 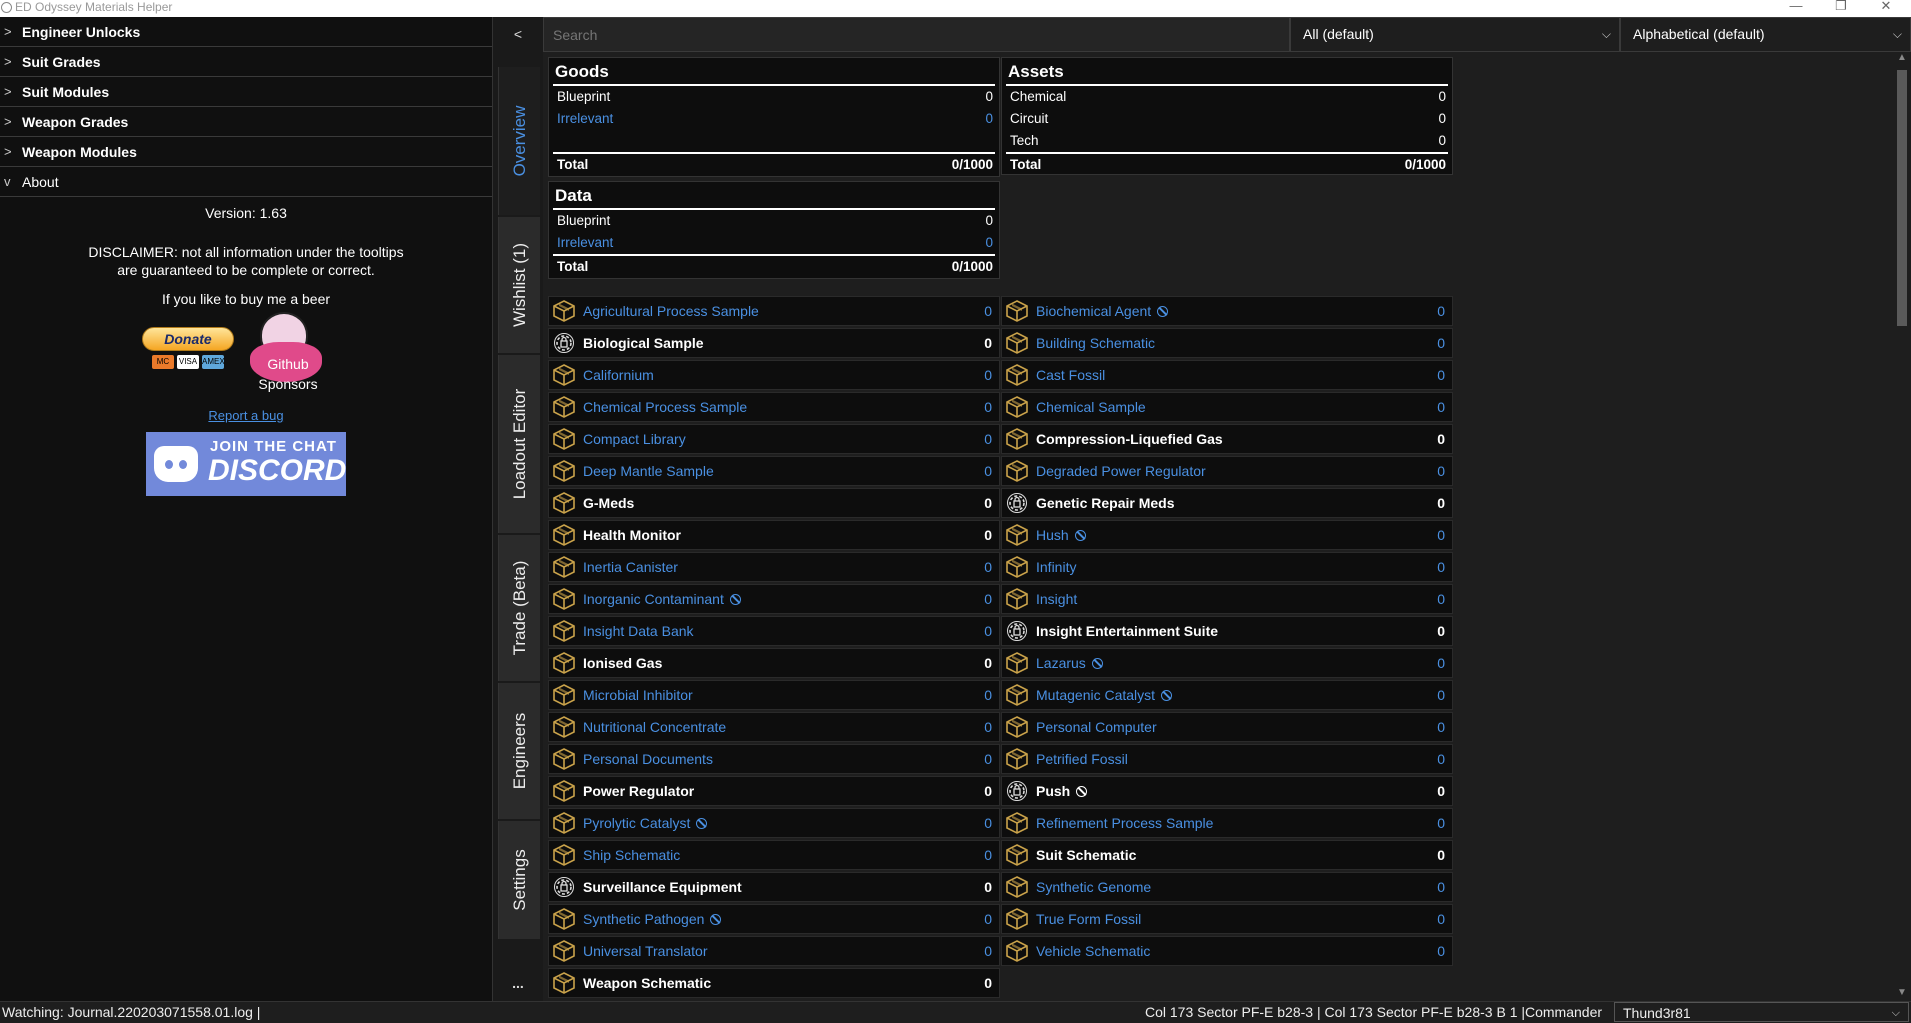 What do you see at coordinates (1096, 343) in the screenshot?
I see `material-name-text: Building Schematic` at bounding box center [1096, 343].